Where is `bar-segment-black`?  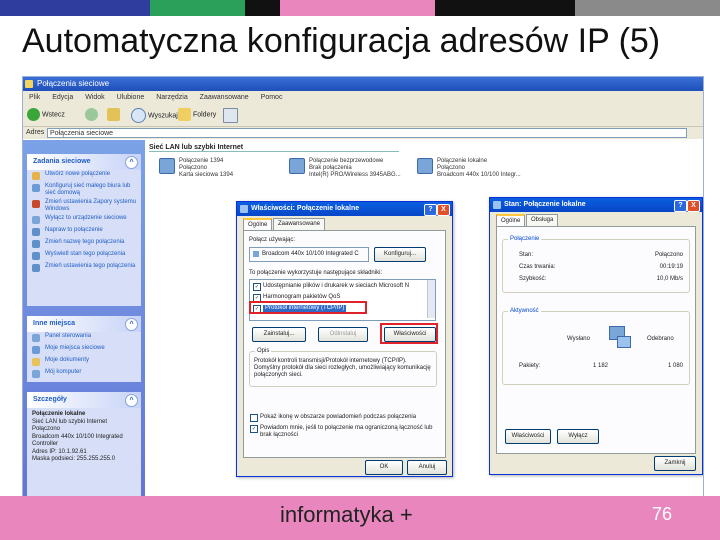
bar-segment-black is located at coordinates (262, 8).